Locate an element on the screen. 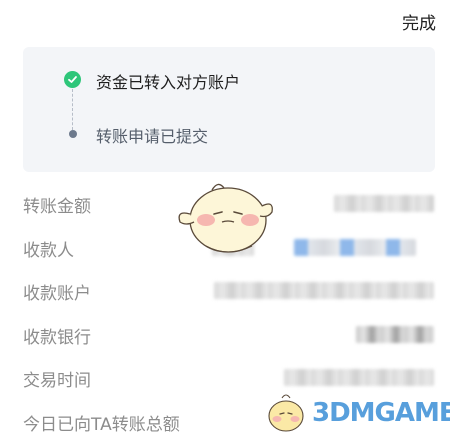  step-connector-line is located at coordinates (72, 109).